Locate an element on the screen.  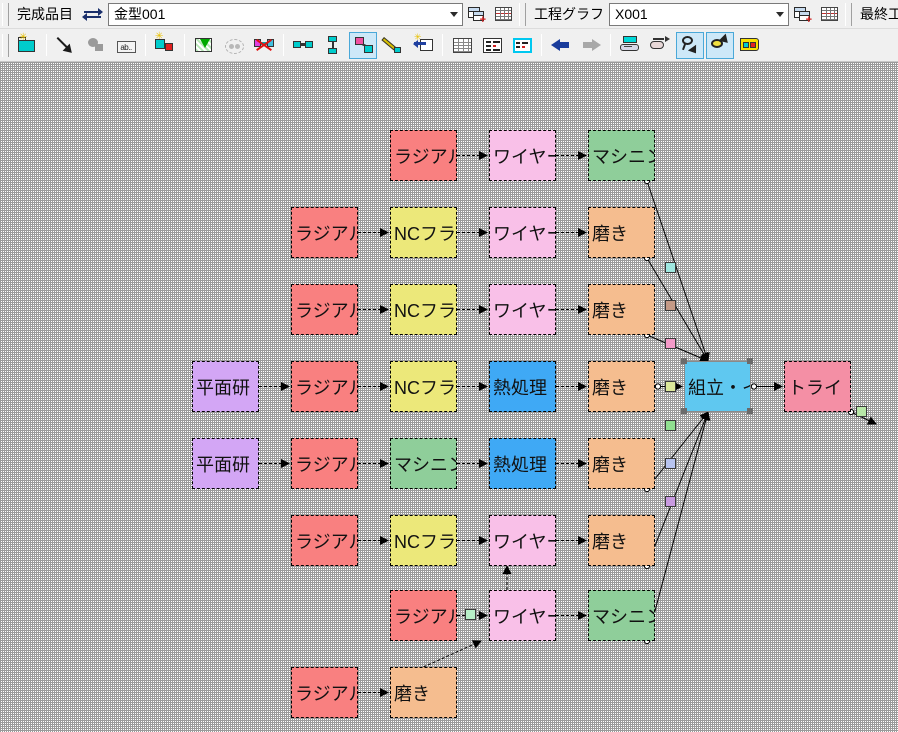
product-combo: 金型001 is located at coordinates (285, 14).